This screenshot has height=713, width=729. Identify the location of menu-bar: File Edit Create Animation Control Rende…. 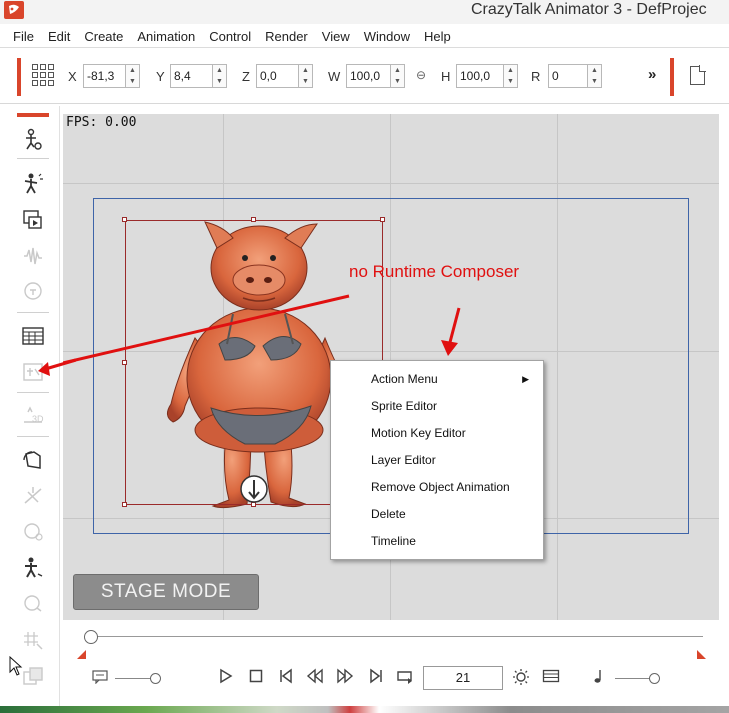
(364, 37).